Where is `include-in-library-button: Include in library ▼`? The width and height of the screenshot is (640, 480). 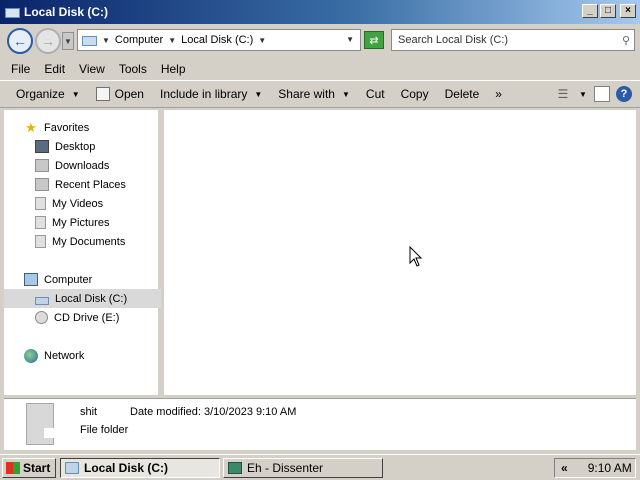
include-in-library-button: Include in library ▼ is located at coordinates (211, 94).